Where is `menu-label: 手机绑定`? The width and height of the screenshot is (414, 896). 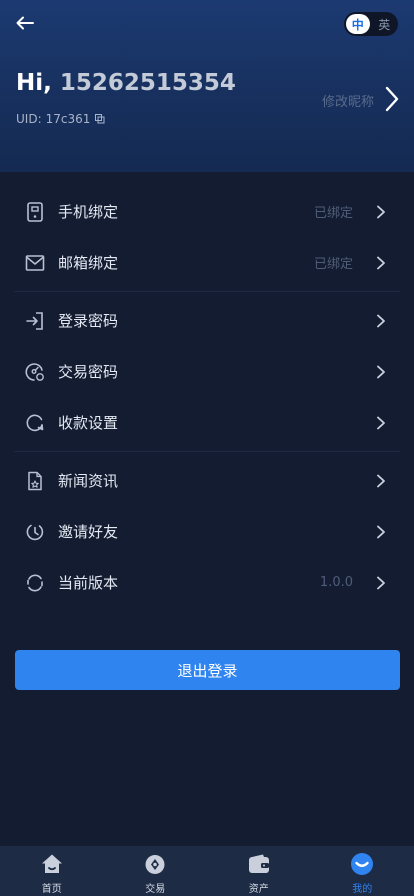
menu-label: 手机绑定 is located at coordinates (88, 212).